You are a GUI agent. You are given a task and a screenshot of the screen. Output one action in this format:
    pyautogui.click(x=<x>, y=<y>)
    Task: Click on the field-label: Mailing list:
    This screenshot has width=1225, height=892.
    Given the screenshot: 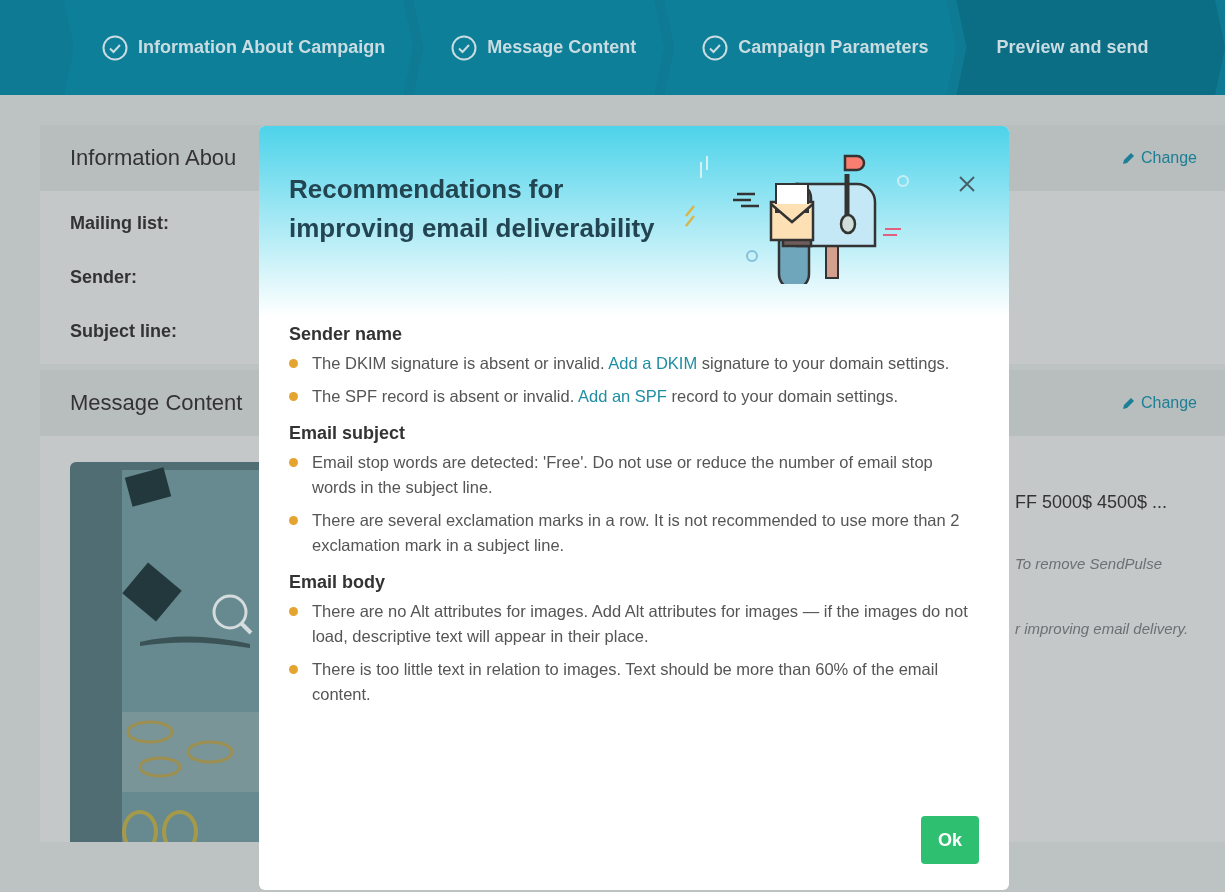 What is the action you would take?
    pyautogui.click(x=119, y=223)
    